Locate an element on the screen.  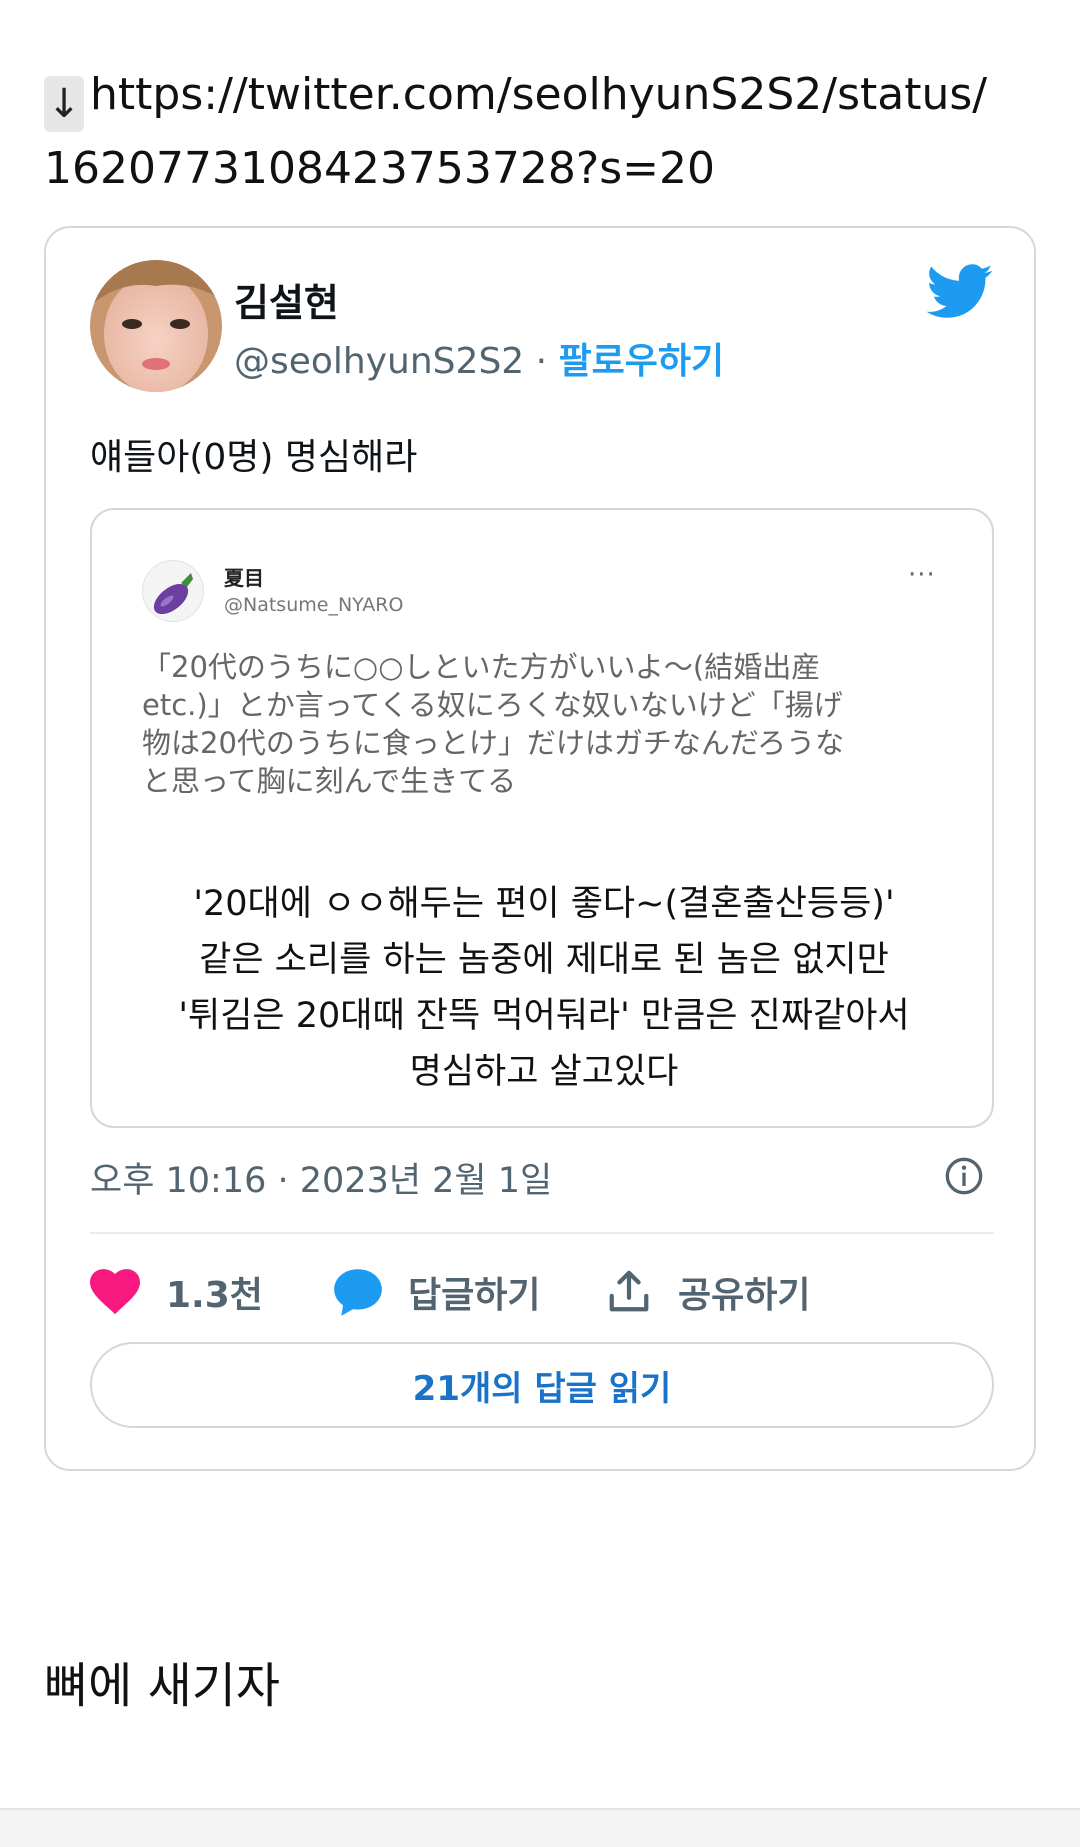
timestamp: 오후 10:16 · 2023년 2월 1일 is located at coordinates (321, 1177).